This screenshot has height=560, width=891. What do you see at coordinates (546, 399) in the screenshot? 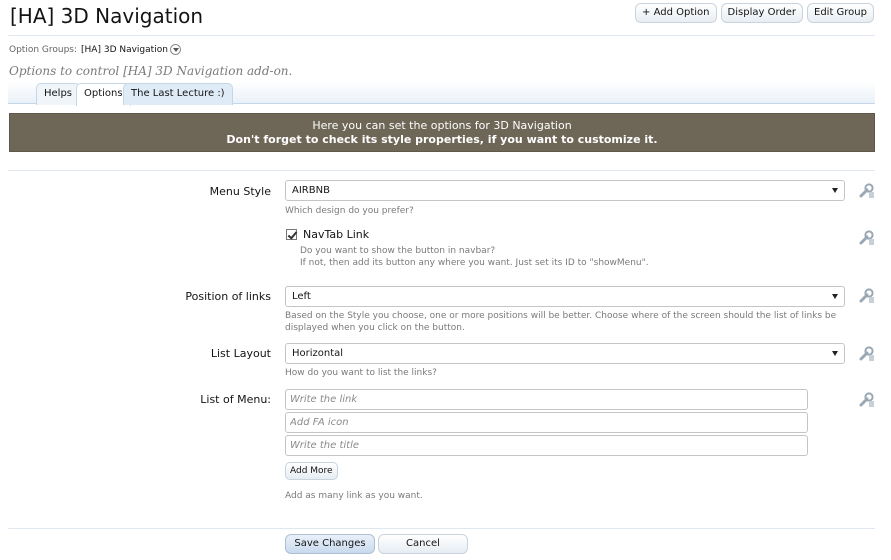
I see `menu-link-input` at bounding box center [546, 399].